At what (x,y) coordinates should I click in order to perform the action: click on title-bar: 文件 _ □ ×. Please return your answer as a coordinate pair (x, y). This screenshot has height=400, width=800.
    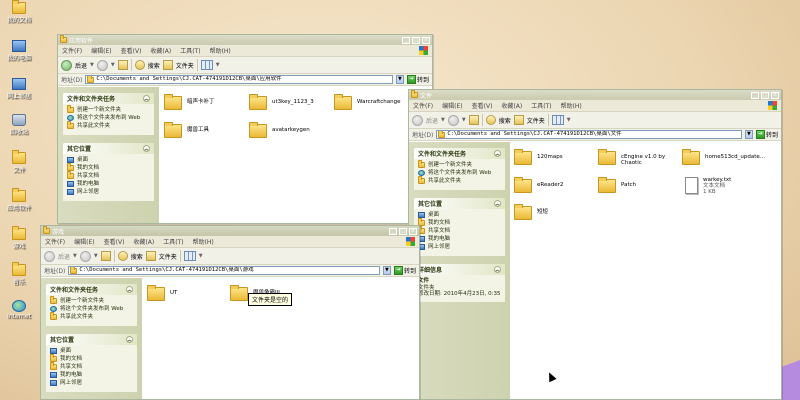
    Looking at the image, I should click on (595, 95).